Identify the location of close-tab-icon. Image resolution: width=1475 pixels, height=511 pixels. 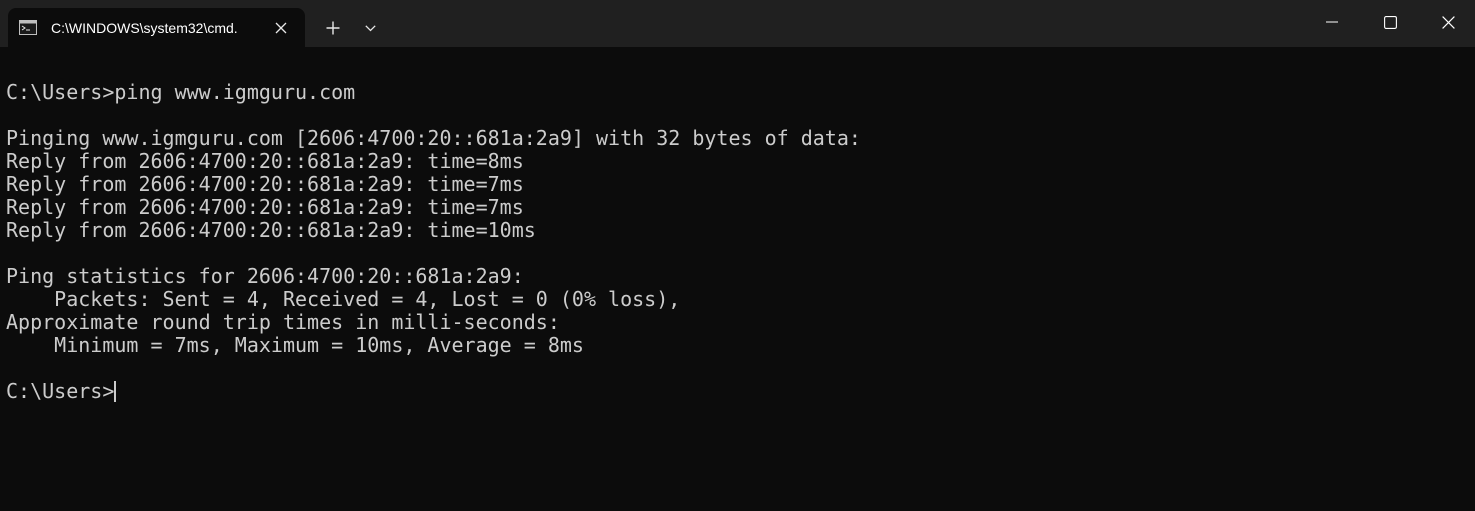
(281, 28).